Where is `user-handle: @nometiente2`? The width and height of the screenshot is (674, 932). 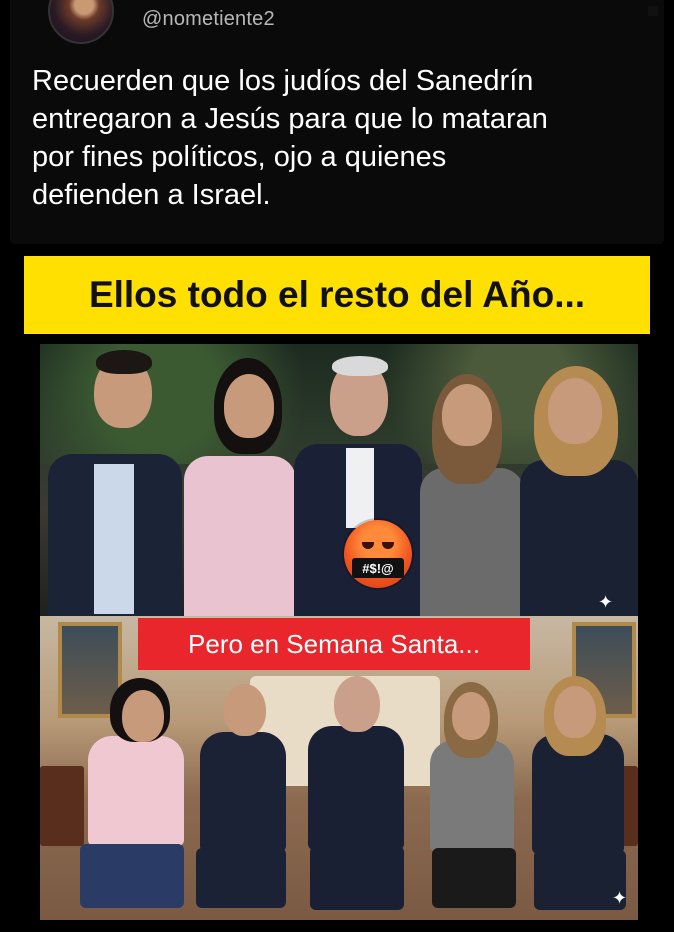 user-handle: @nometiente2 is located at coordinates (208, 19).